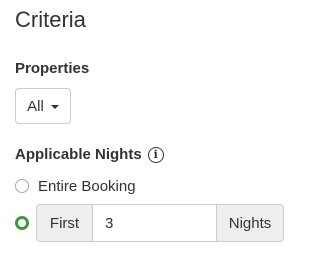  What do you see at coordinates (22, 223) in the screenshot?
I see `first-nights-radio` at bounding box center [22, 223].